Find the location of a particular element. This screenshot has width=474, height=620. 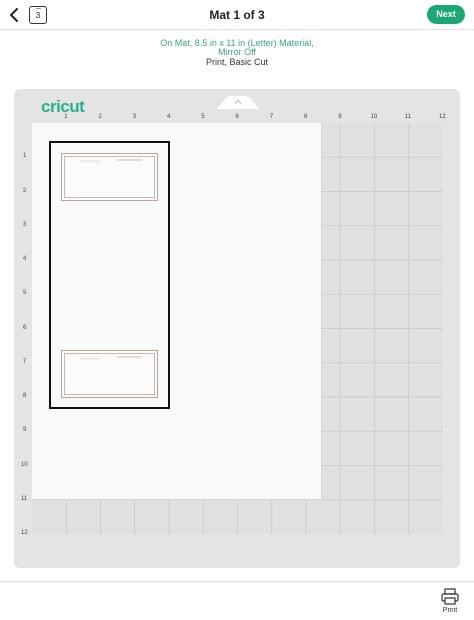

print-button: Print is located at coordinates (450, 602).